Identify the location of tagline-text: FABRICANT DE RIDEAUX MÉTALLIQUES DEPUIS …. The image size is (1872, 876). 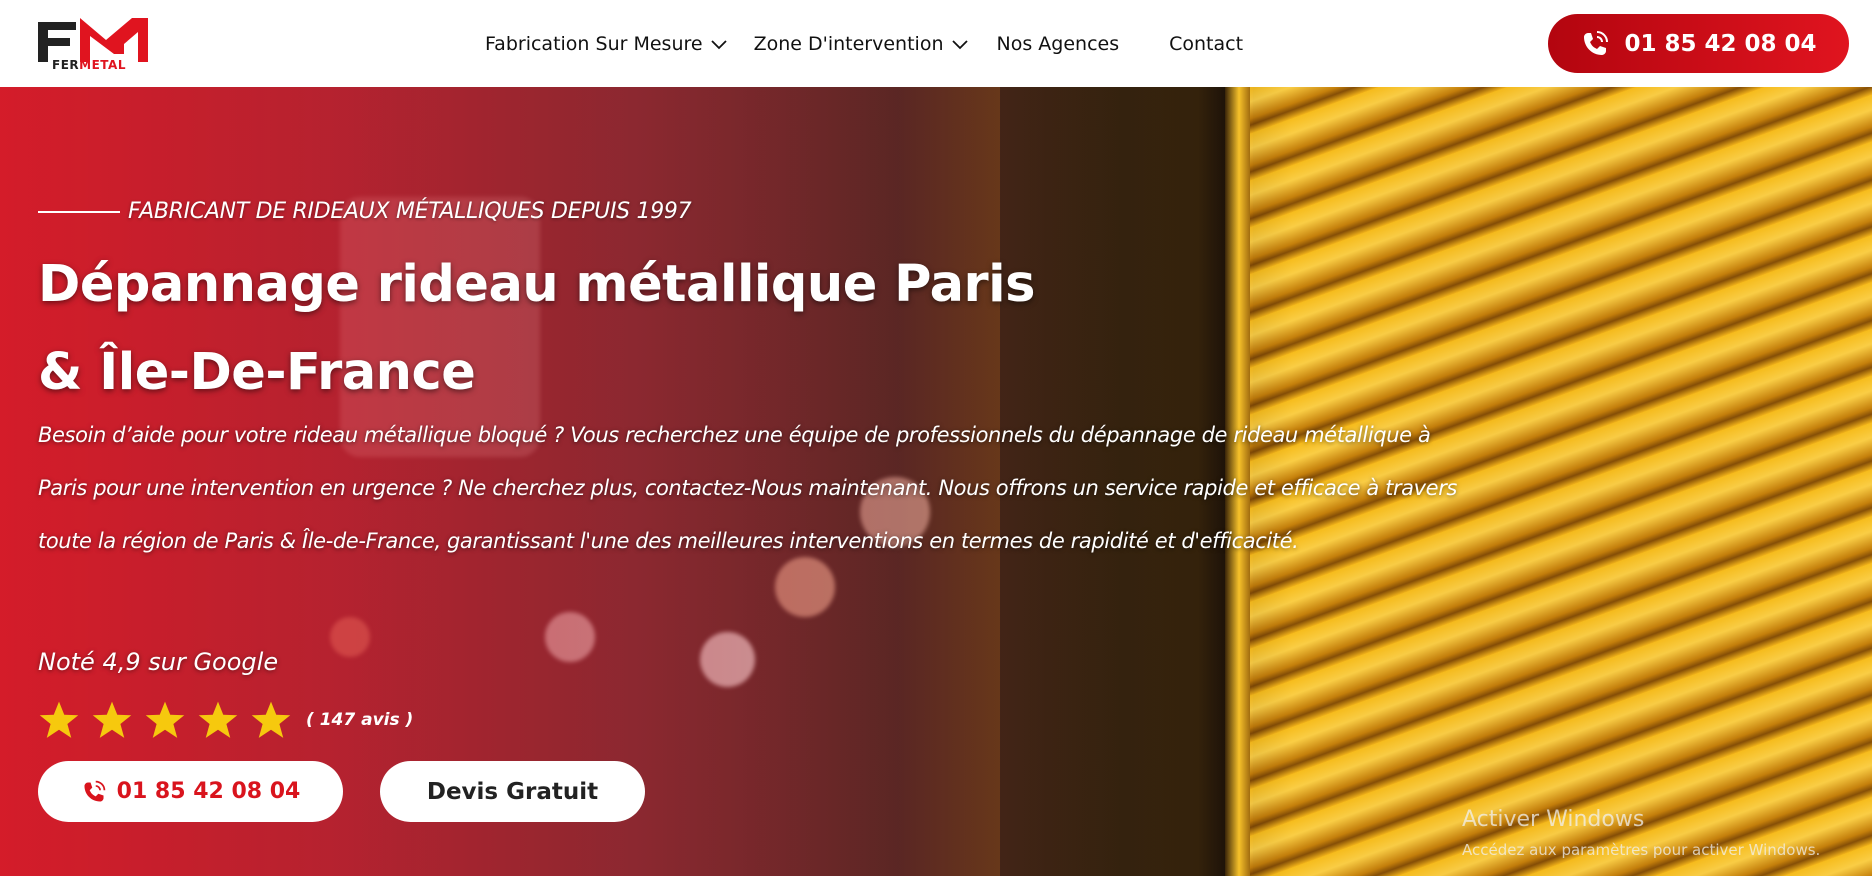
(410, 211).